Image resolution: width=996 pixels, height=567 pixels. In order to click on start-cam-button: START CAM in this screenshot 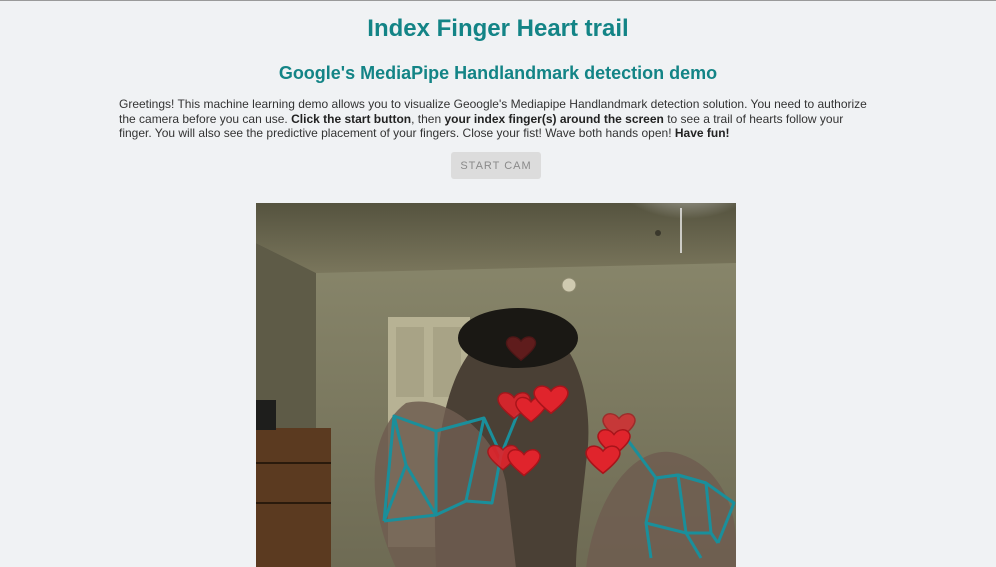, I will do `click(496, 165)`.